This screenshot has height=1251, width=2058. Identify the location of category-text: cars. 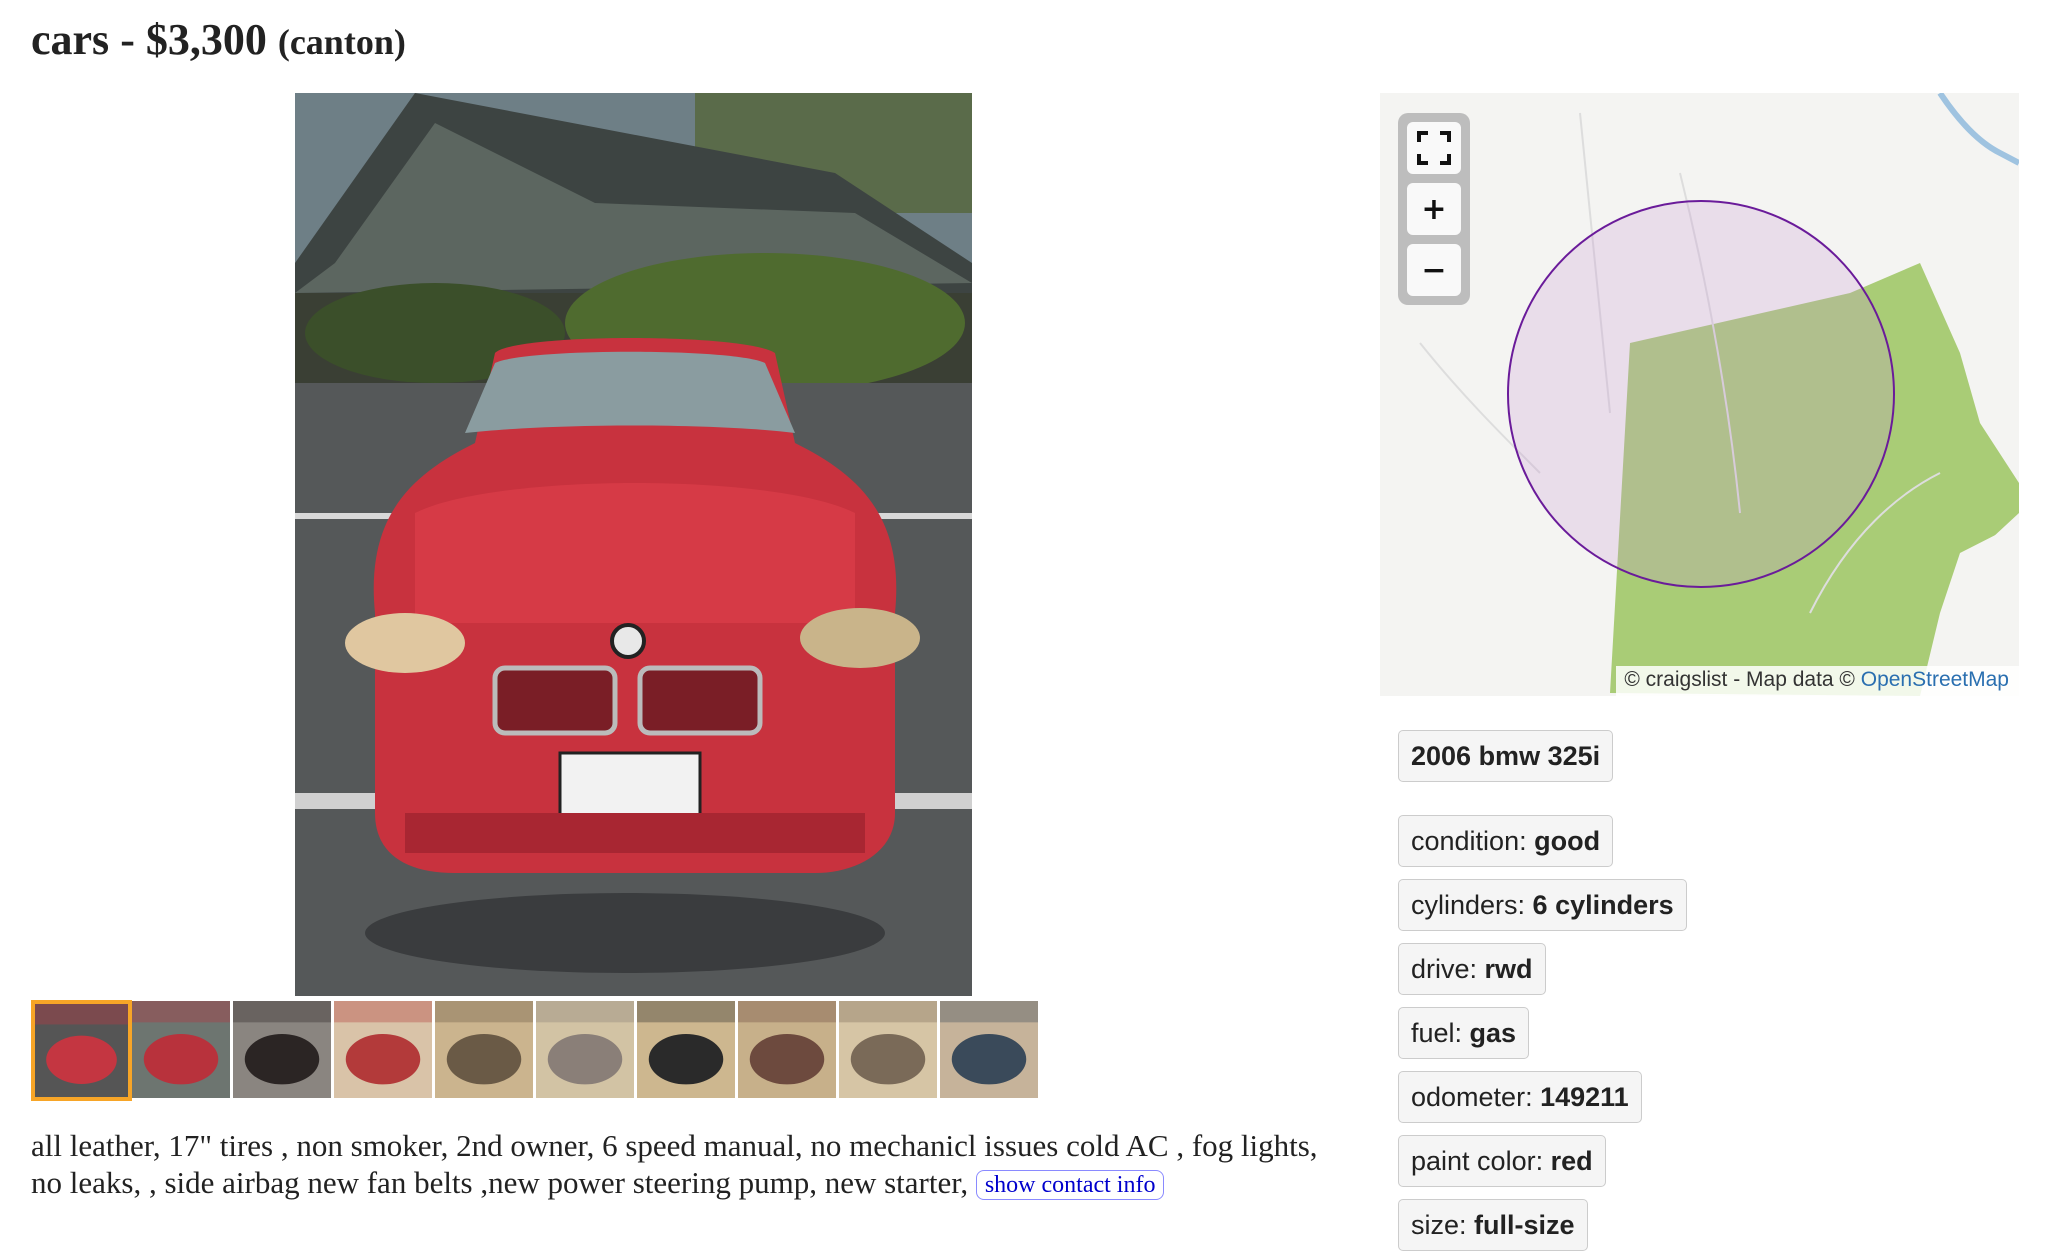
(70, 39).